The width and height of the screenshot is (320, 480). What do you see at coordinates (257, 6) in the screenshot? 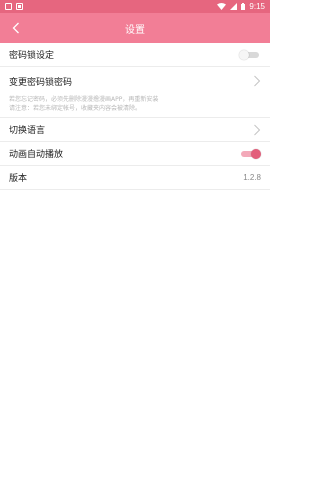
I see `clock: 9:15` at bounding box center [257, 6].